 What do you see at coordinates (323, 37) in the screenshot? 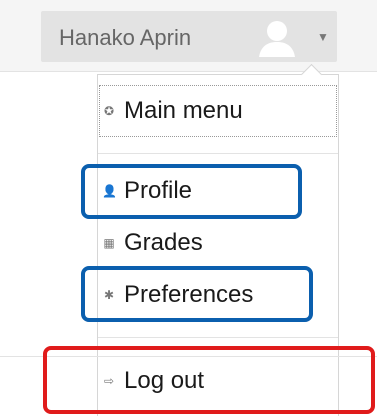
I see `caret-down-icon: ▼` at bounding box center [323, 37].